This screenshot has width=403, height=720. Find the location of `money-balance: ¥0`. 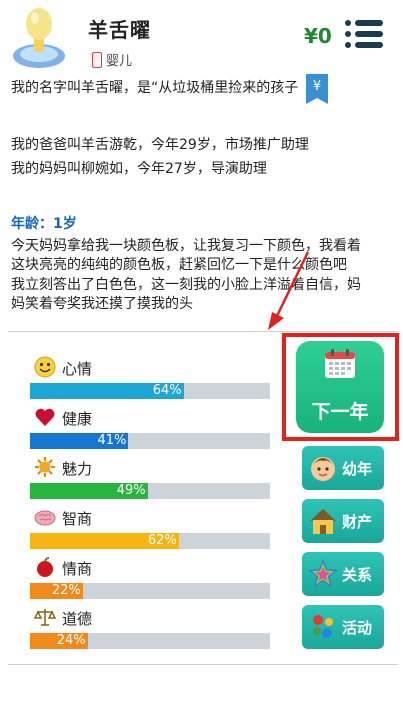

money-balance: ¥0 is located at coordinates (318, 36).